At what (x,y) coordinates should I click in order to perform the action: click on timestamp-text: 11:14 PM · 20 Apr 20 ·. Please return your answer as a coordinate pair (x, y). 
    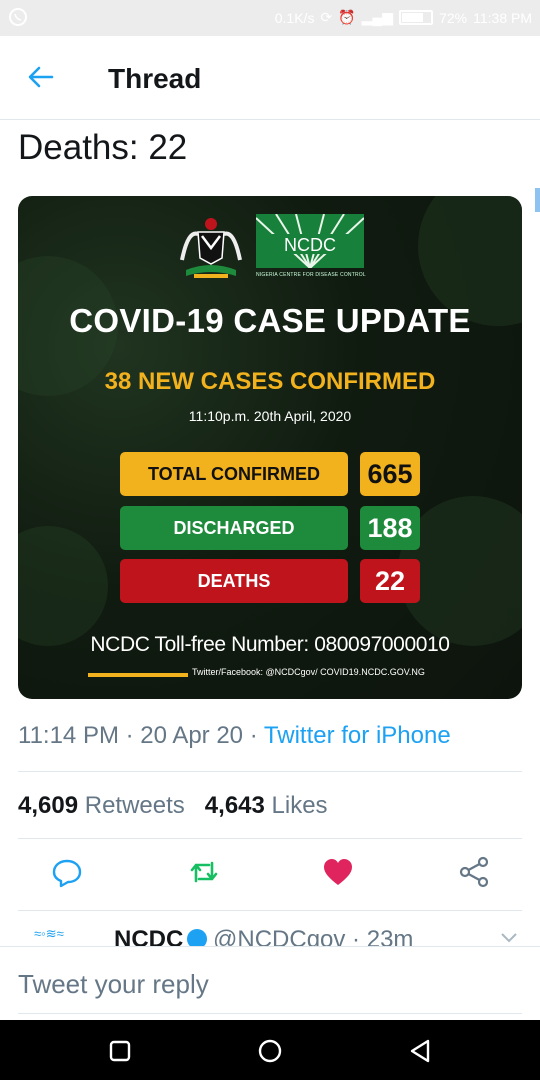
    Looking at the image, I should click on (141, 735).